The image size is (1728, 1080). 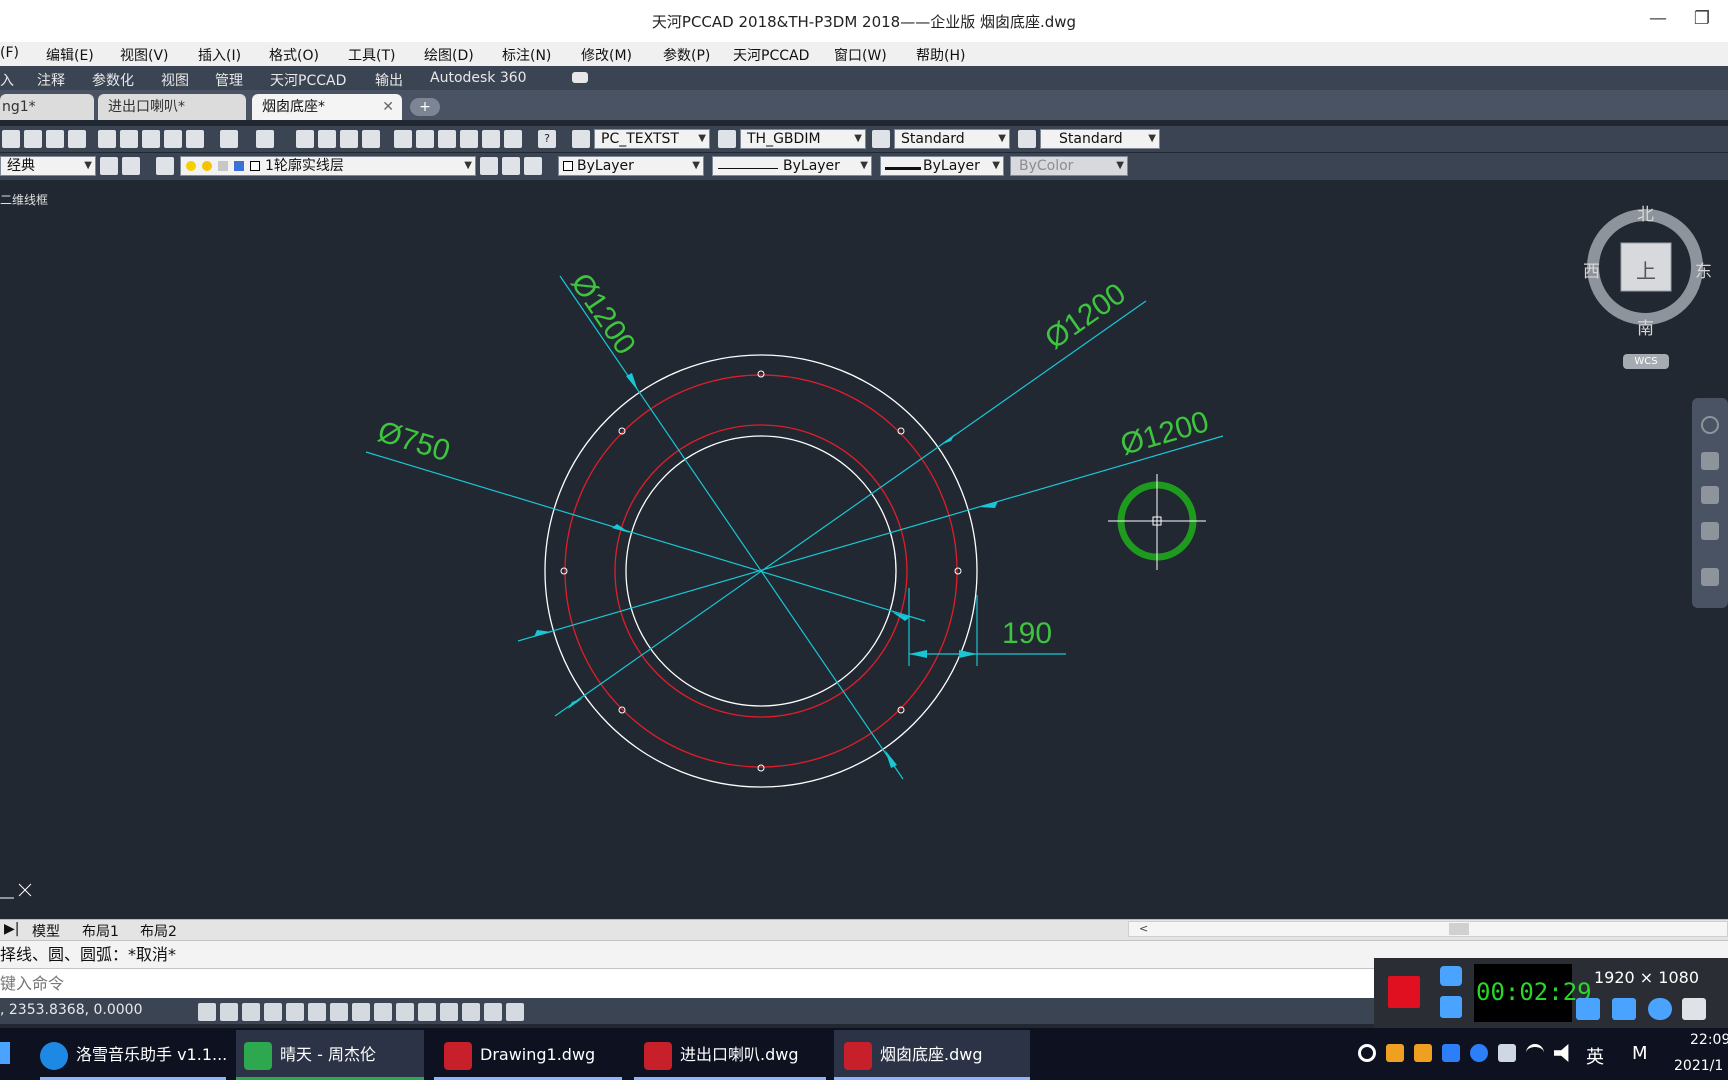 I want to click on cursor-icon, so click(x=1694, y=1009).